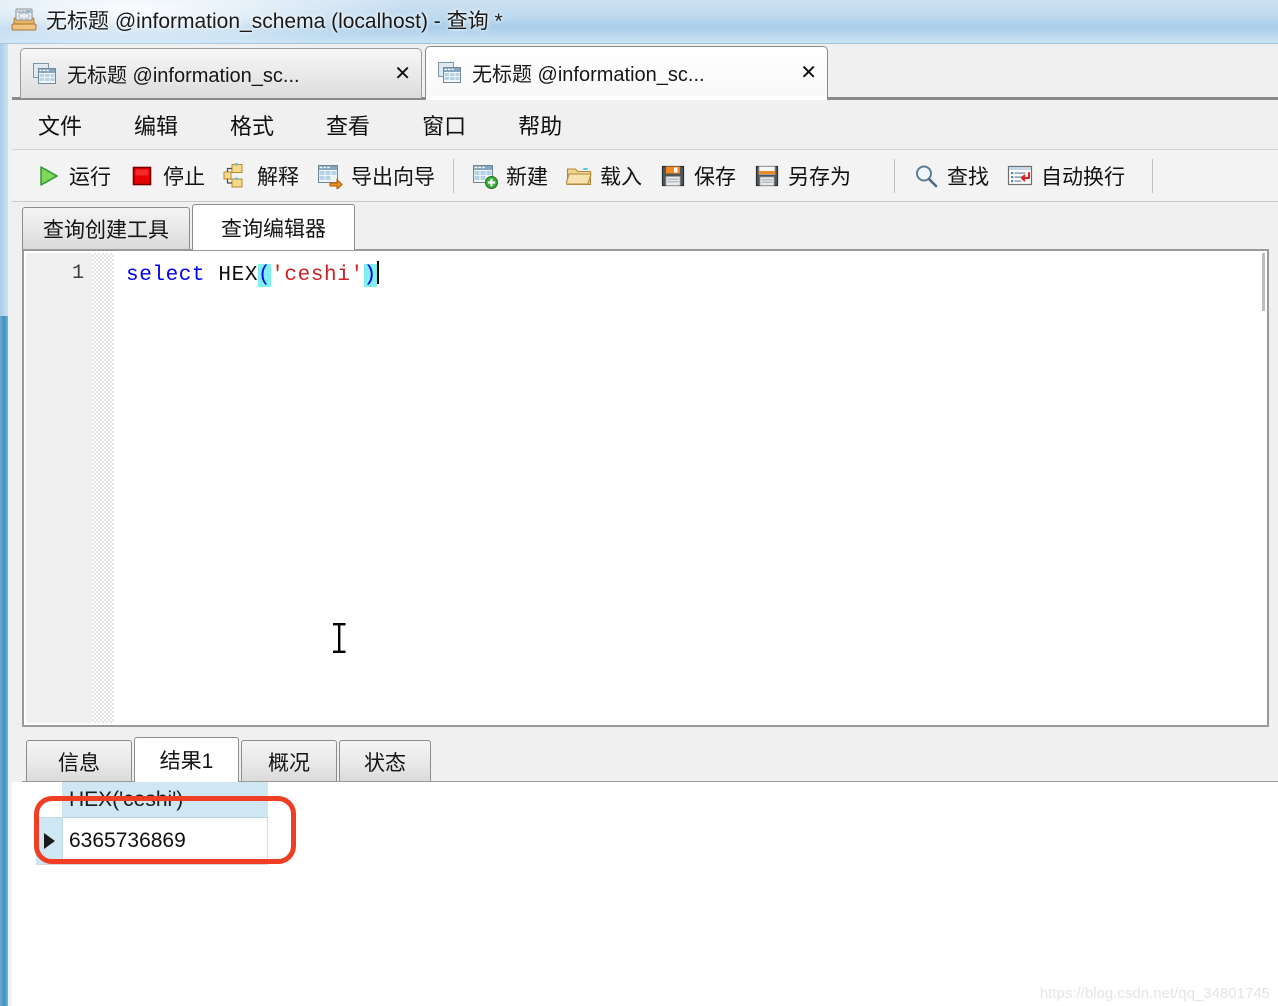 Image resolution: width=1278 pixels, height=1006 pixels. What do you see at coordinates (273, 227) in the screenshot?
I see `tab-query-editor: 查询编辑器` at bounding box center [273, 227].